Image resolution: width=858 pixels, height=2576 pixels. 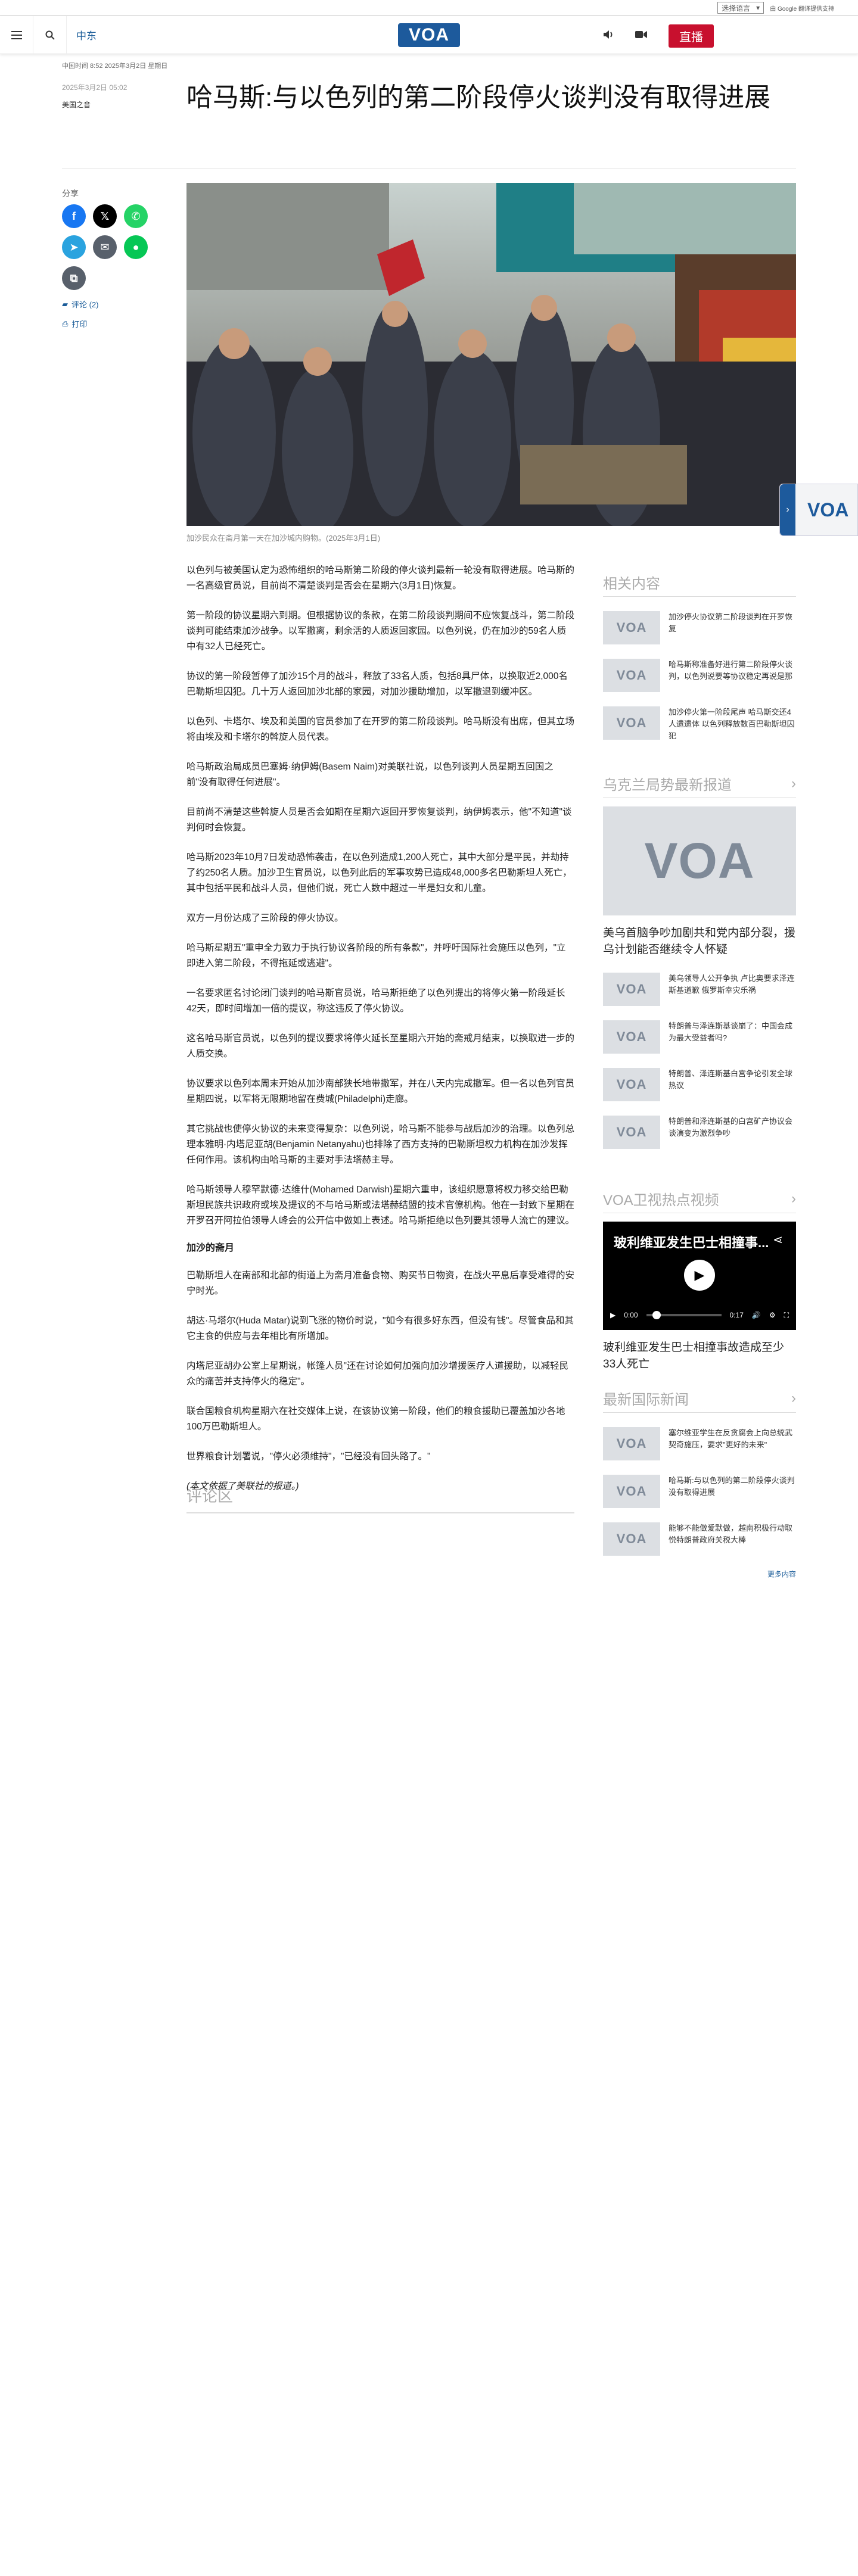 What do you see at coordinates (74, 247) in the screenshot?
I see `telegram-icon: ➤` at bounding box center [74, 247].